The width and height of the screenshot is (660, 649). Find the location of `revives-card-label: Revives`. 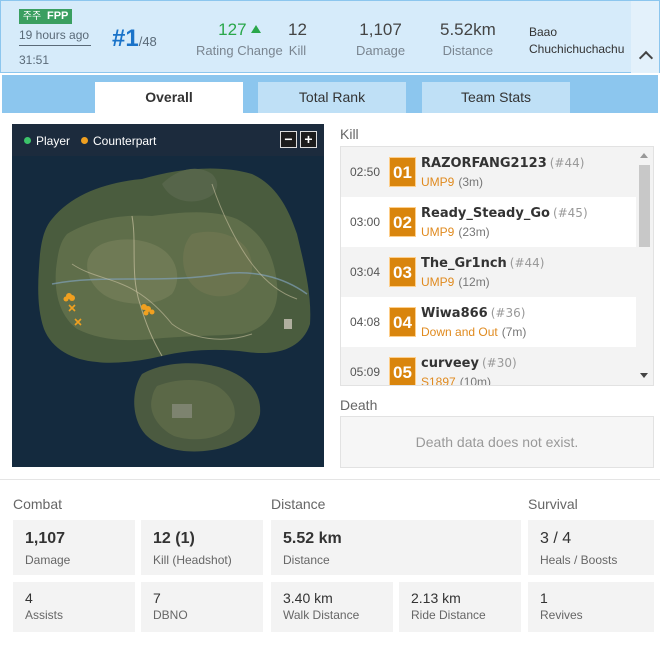

revives-card-label: Revives is located at coordinates (561, 615).